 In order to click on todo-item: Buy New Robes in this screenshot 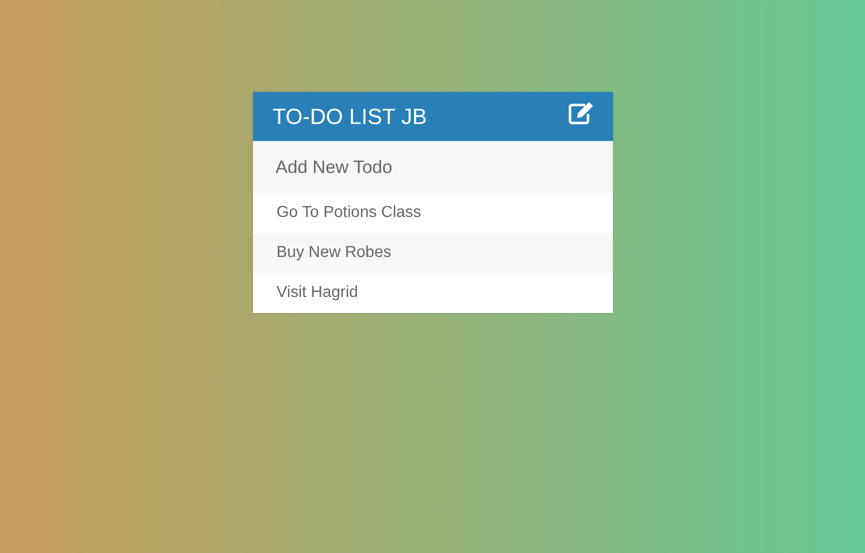, I will do `click(432, 253)`.